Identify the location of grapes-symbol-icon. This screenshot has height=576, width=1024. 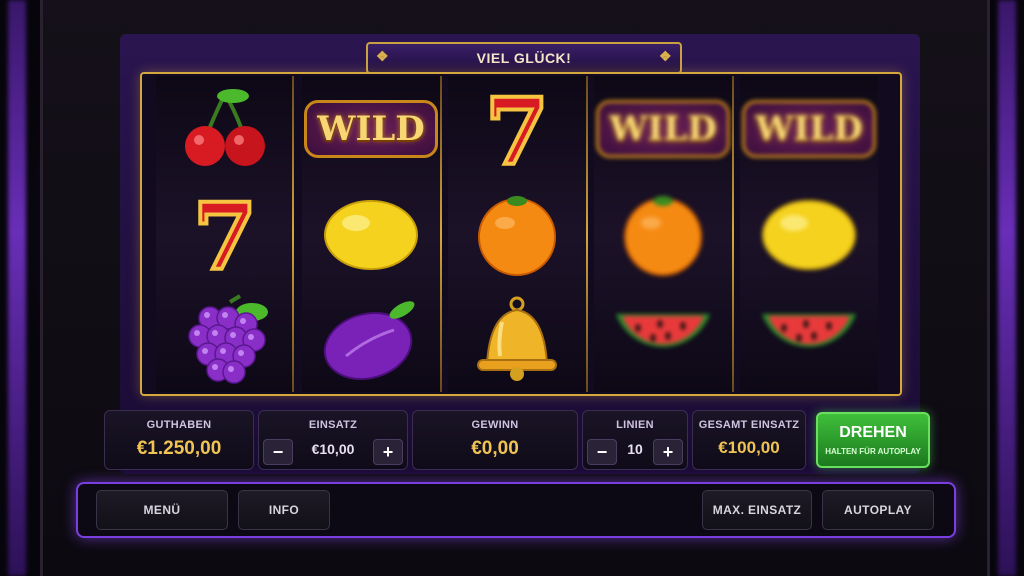
(225, 339).